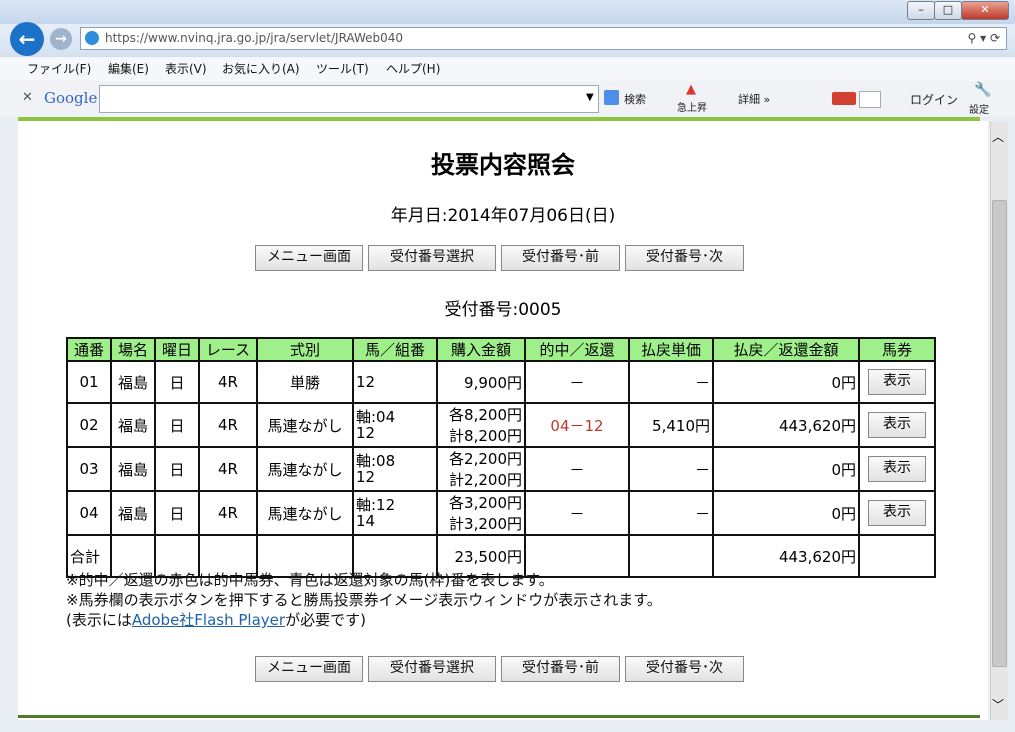  I want to click on header-cell: 馬／組番, so click(395, 349).